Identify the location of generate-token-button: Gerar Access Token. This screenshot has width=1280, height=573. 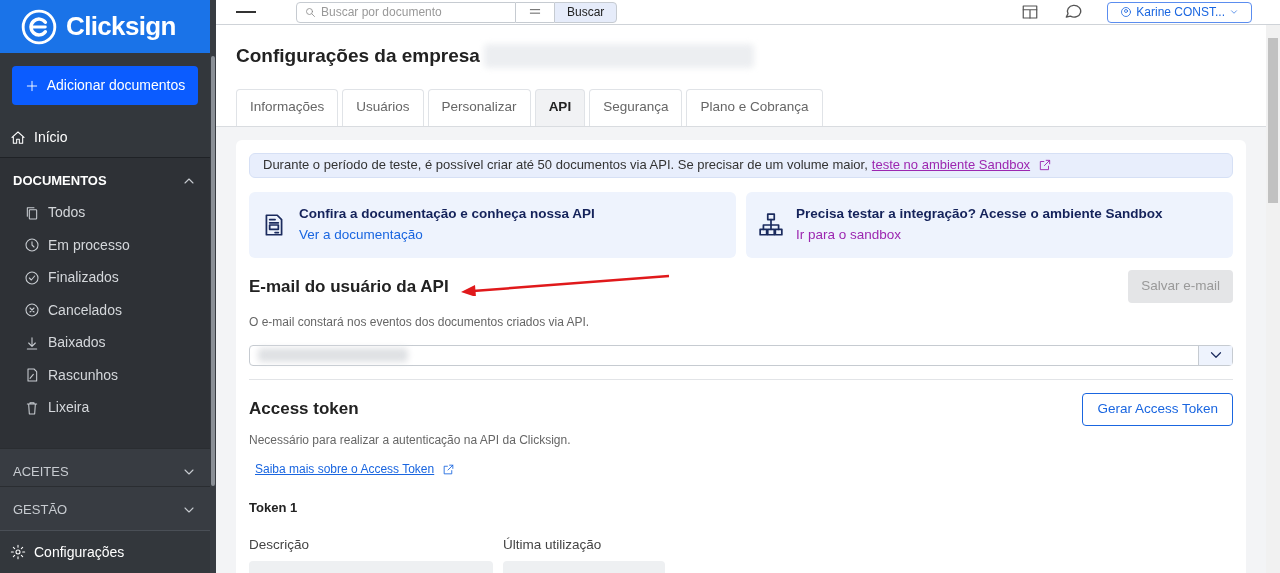
(1157, 409).